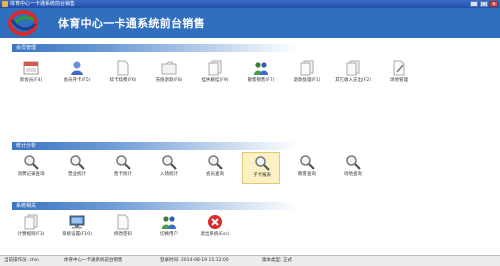 This screenshot has height=266, width=500. Describe the element at coordinates (77, 80) in the screenshot. I see `tile-label: 会员开卡(F5)` at that location.